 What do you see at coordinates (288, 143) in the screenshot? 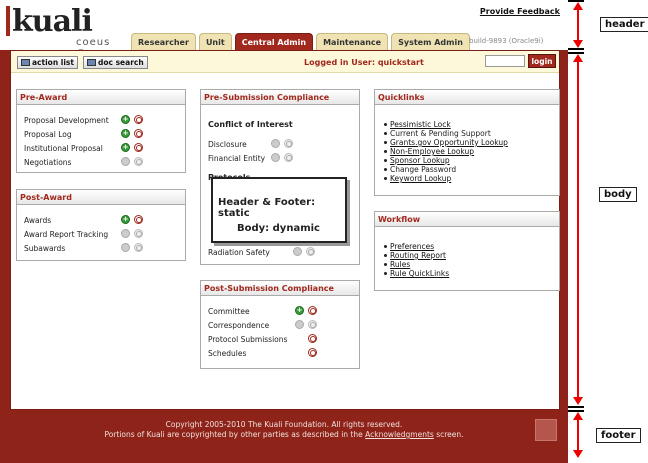
I see `search-icon-disabled` at bounding box center [288, 143].